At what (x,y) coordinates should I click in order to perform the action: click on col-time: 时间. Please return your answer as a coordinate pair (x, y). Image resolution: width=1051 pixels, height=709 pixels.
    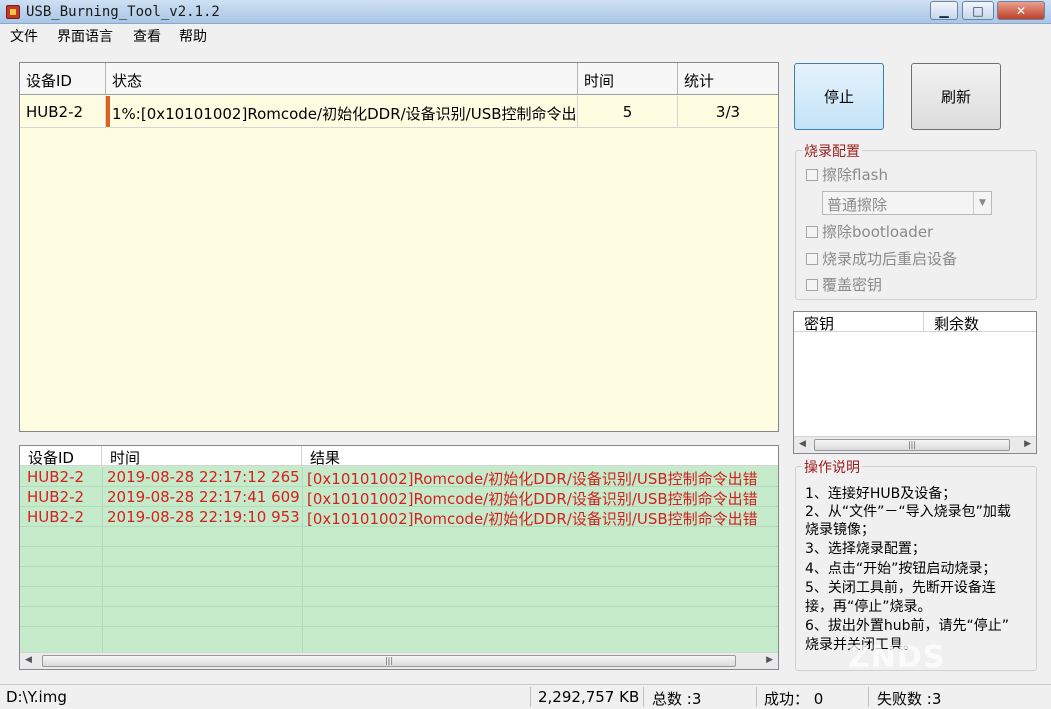
    Looking at the image, I should click on (628, 79).